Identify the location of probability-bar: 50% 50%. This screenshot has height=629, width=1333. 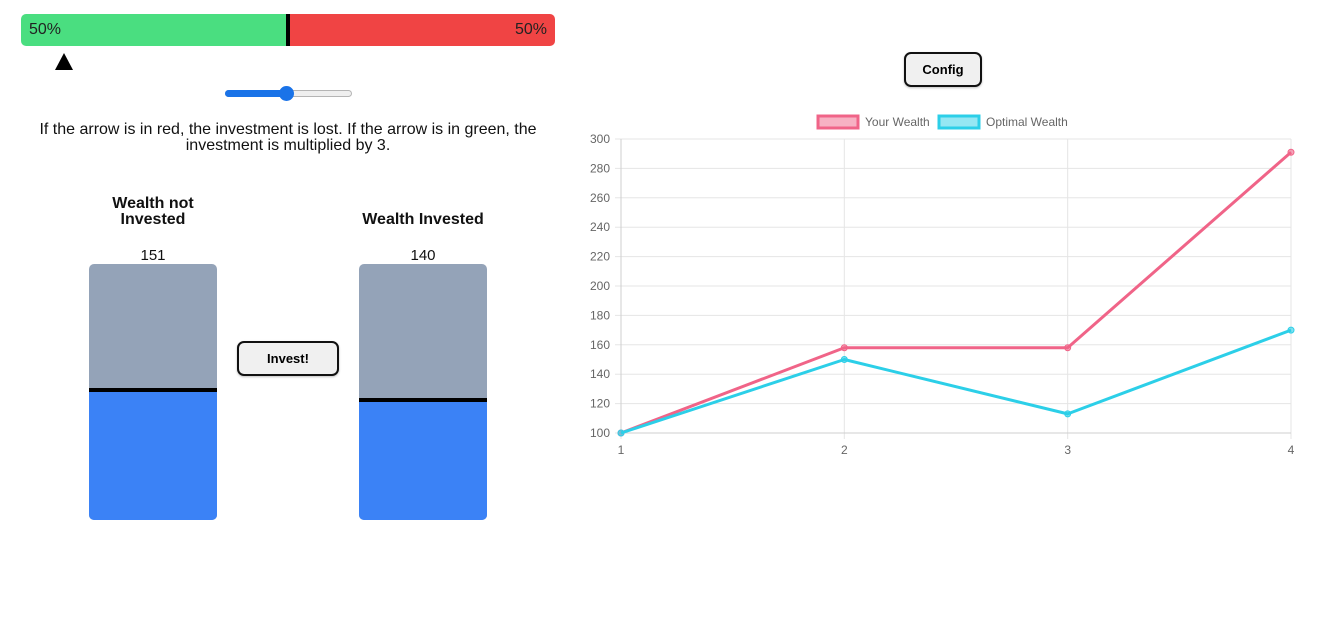
(288, 30).